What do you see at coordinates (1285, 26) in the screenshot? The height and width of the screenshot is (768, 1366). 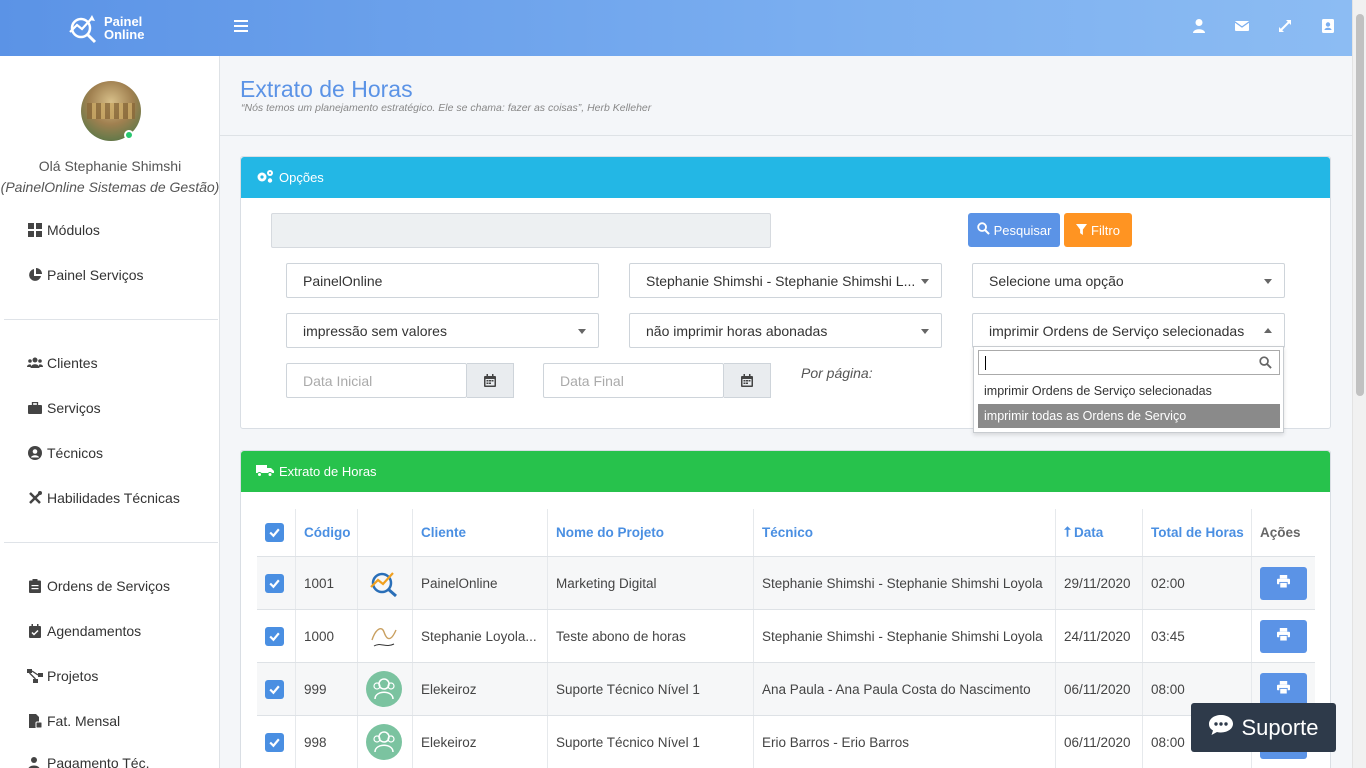 I see `expand-icon` at bounding box center [1285, 26].